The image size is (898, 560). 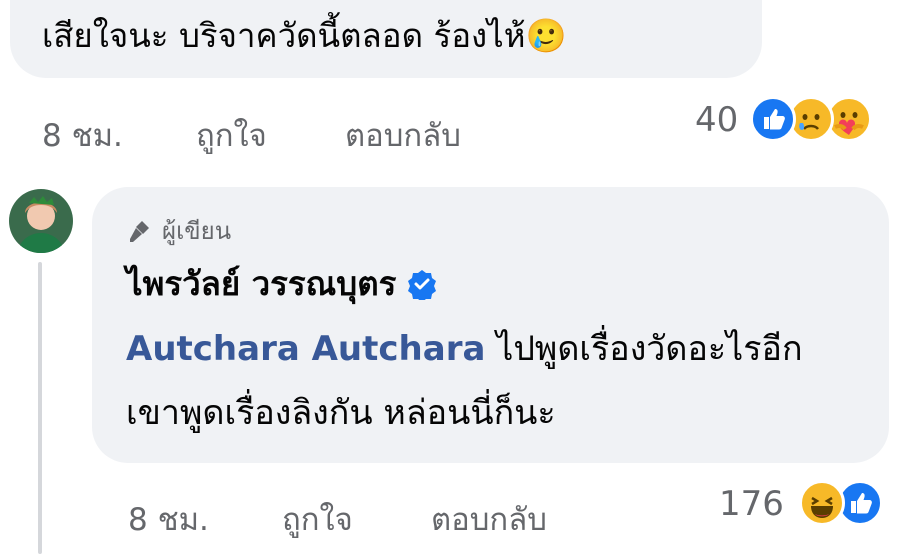 What do you see at coordinates (168, 519) in the screenshot?
I see `reply-time: 8 ชม.` at bounding box center [168, 519].